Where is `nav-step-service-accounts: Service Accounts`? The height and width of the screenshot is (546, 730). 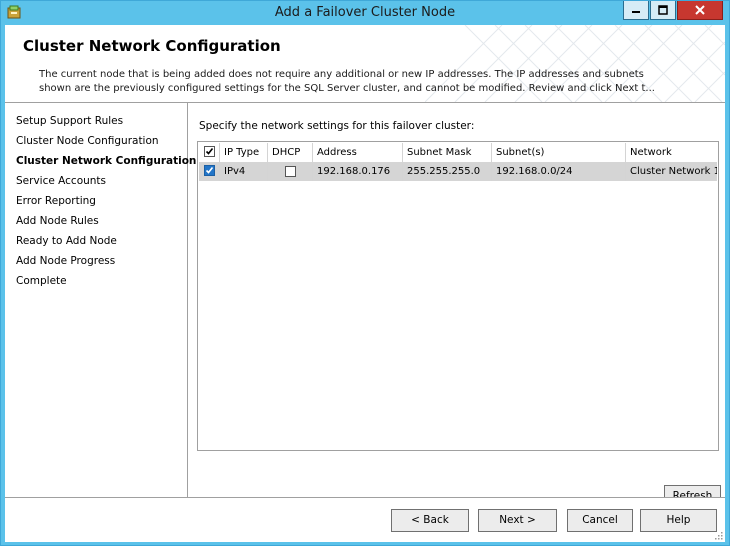
nav-step-service-accounts: Service Accounts is located at coordinates (61, 181).